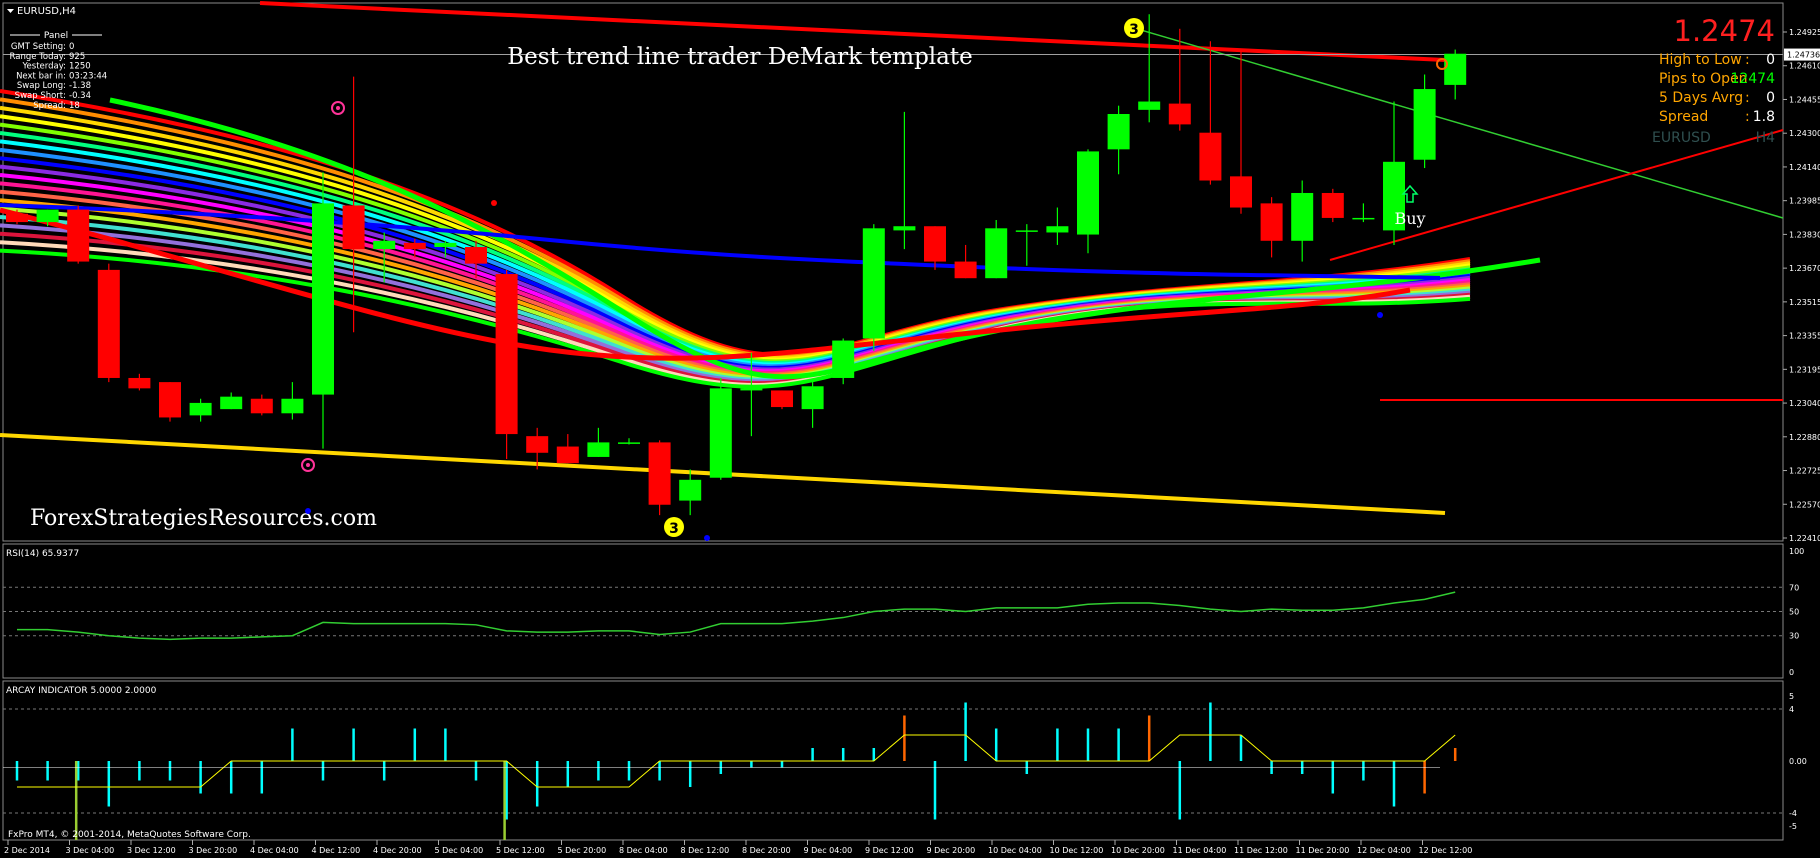 The image size is (1820, 858). I want to click on panel-row-label: Swap Short:, so click(40, 96).